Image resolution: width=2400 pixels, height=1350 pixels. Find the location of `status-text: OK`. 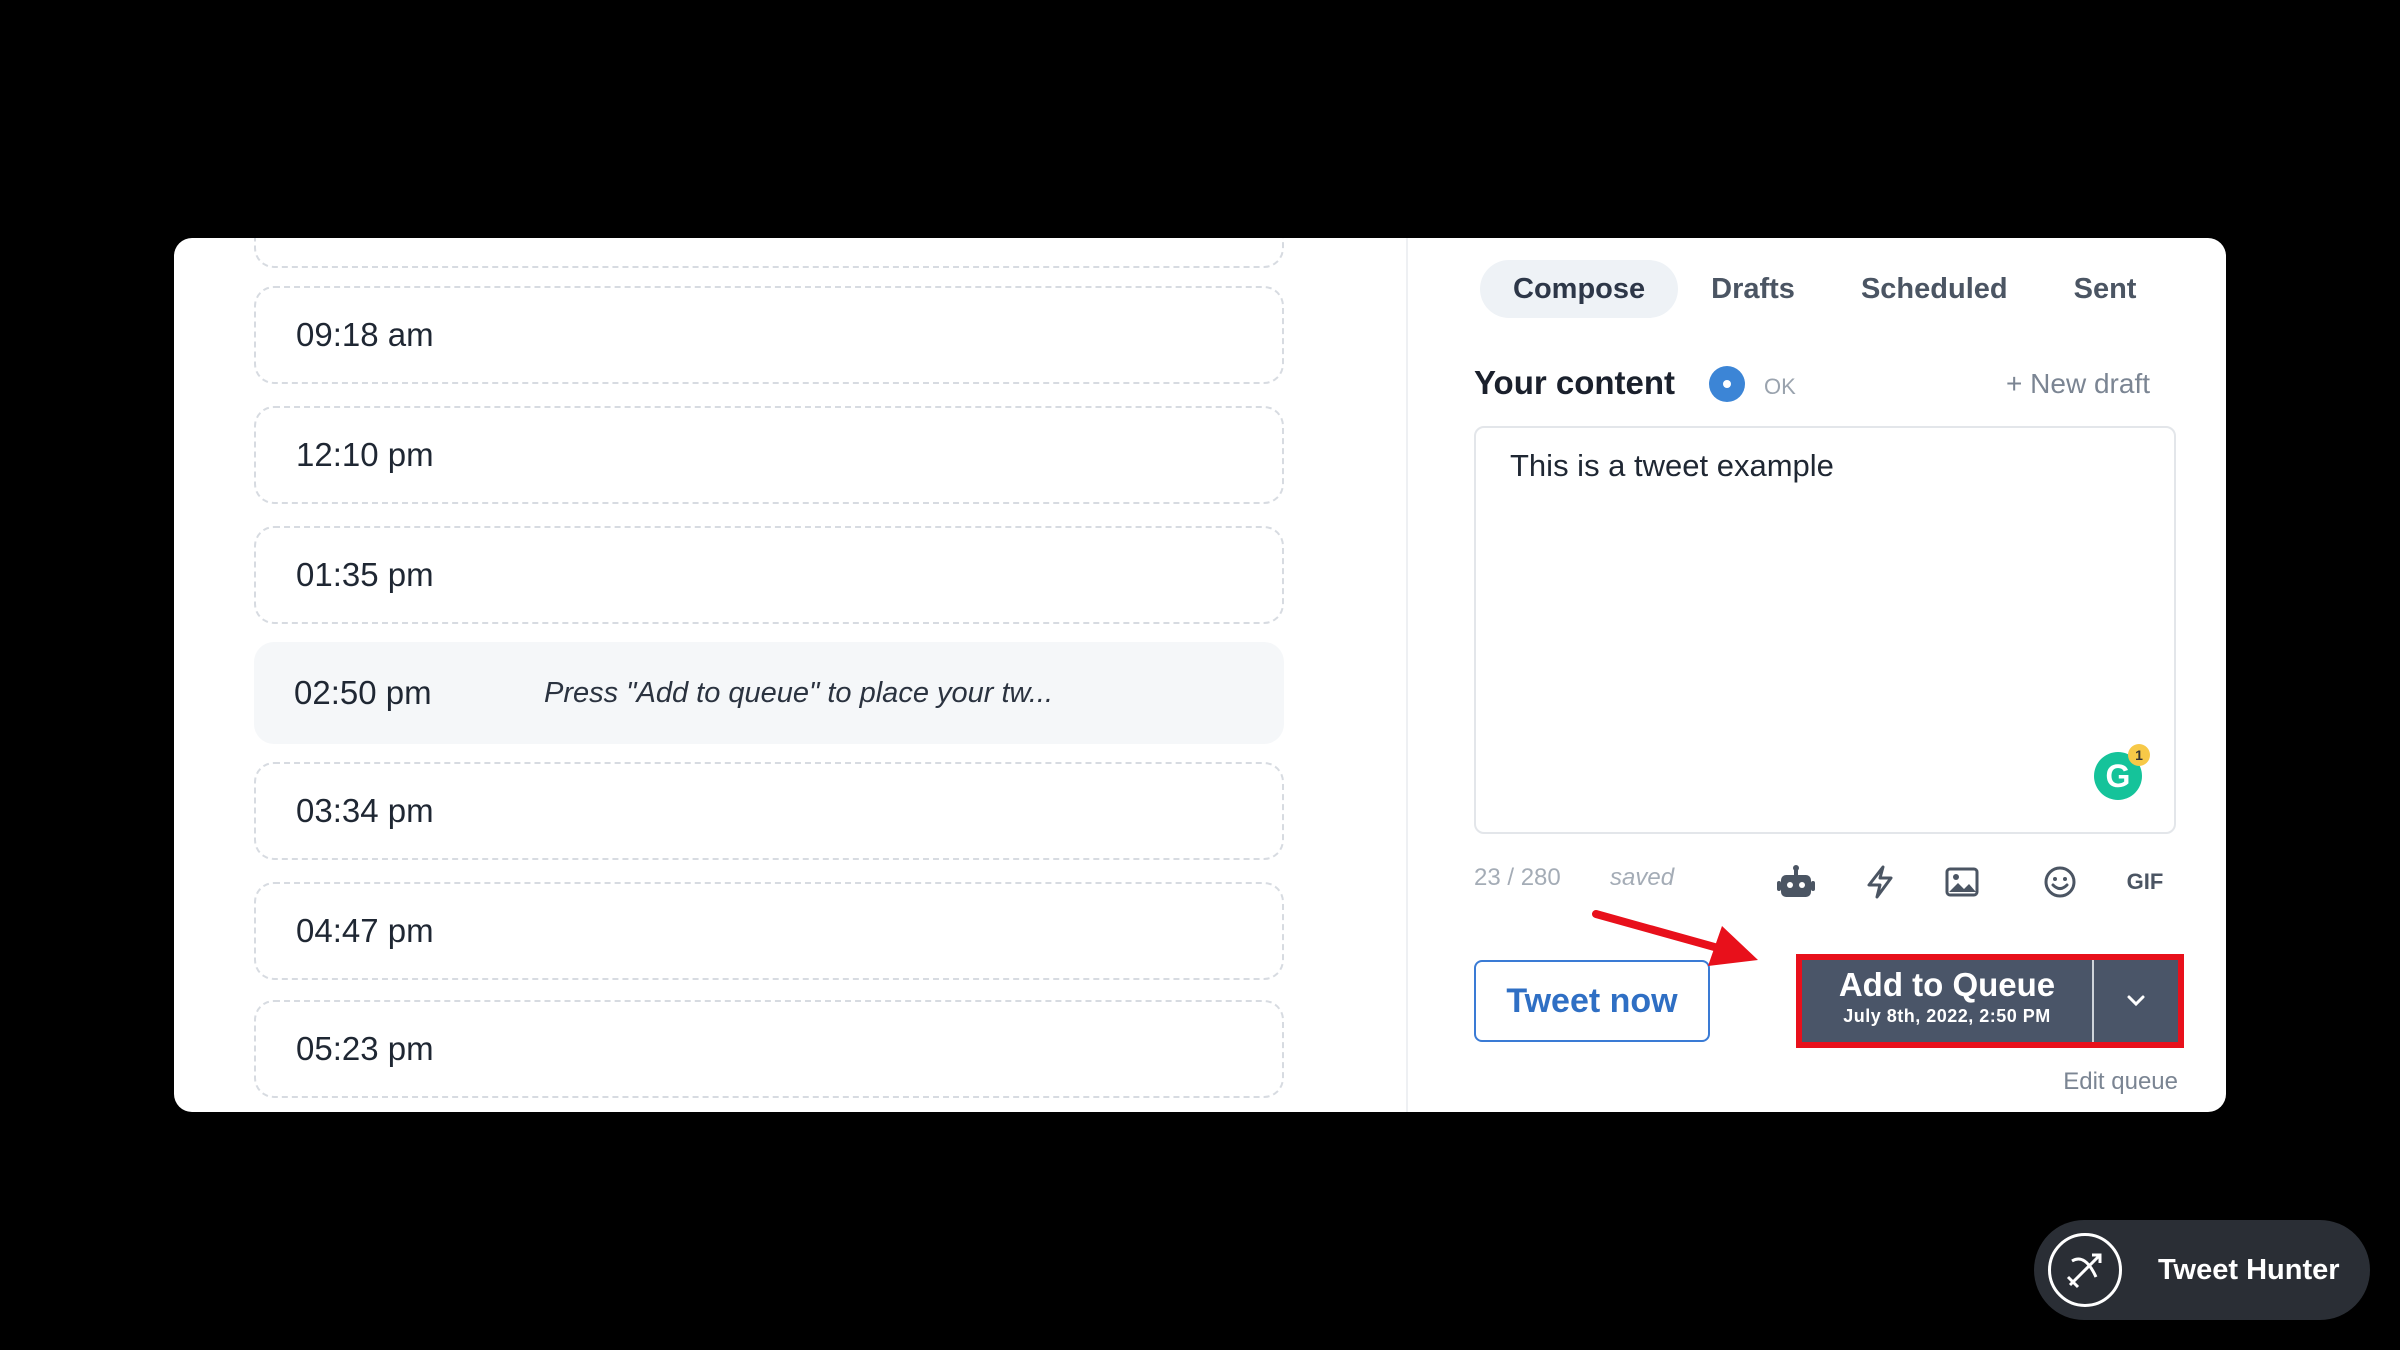

status-text: OK is located at coordinates (1780, 386).